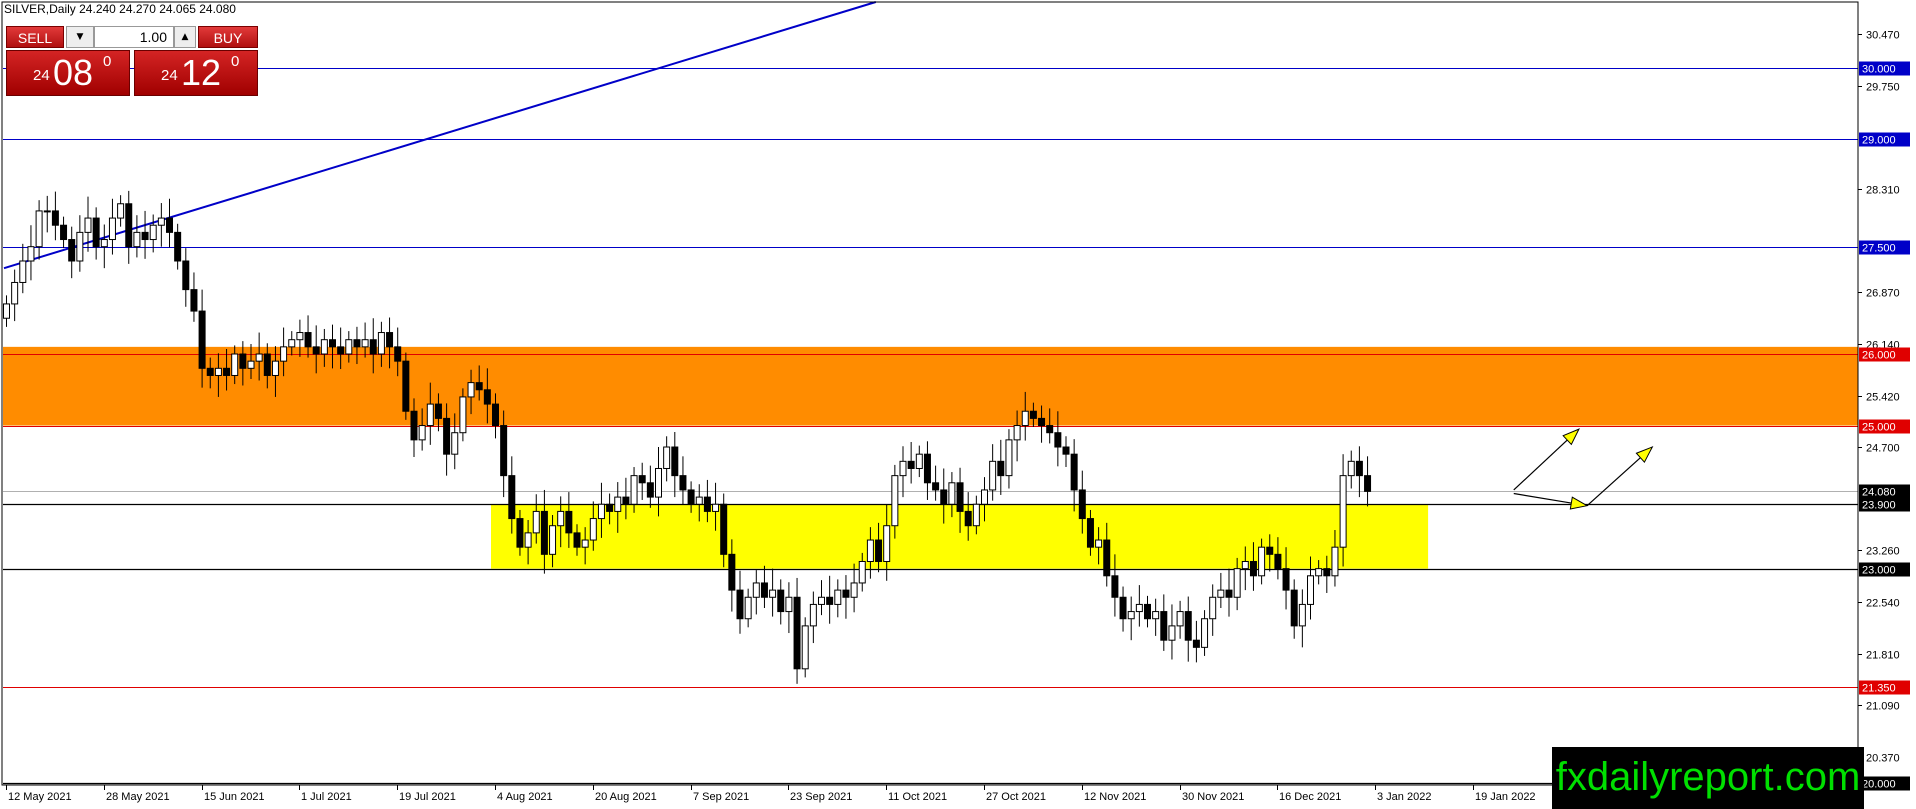 Image resolution: width=1916 pixels, height=809 pixels. Describe the element at coordinates (1883, 552) in the screenshot. I see `y-tick-label: 23.260` at that location.